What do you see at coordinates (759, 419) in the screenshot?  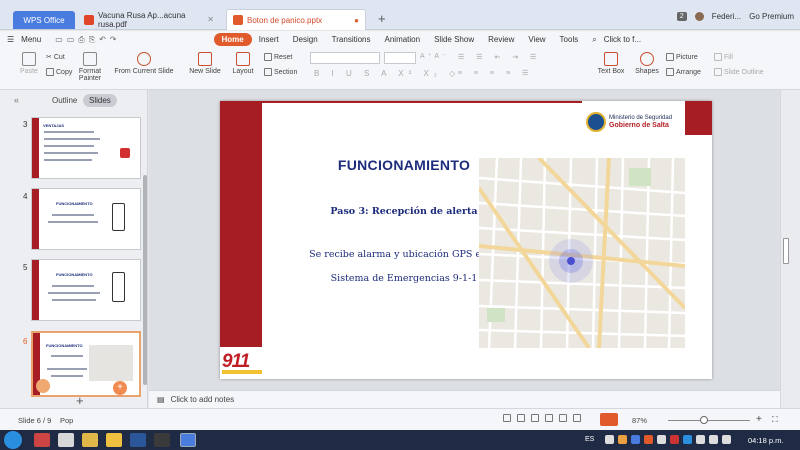 I see `zoom-in-icon: +` at bounding box center [759, 419].